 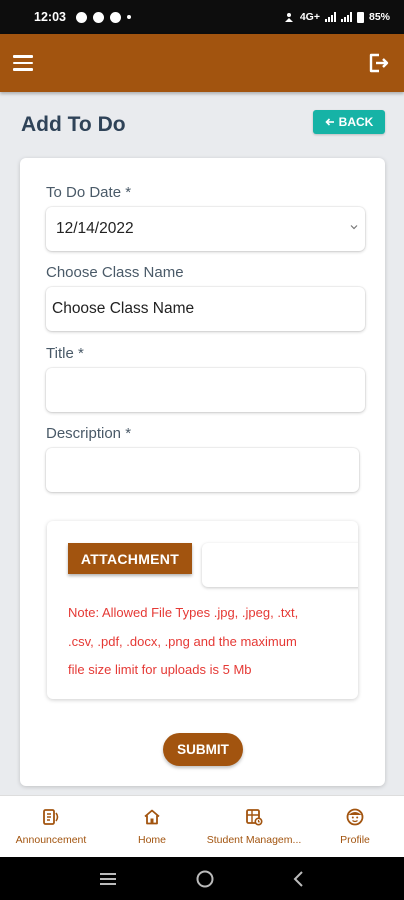 I want to click on page-title: Add To Do, so click(x=73, y=124).